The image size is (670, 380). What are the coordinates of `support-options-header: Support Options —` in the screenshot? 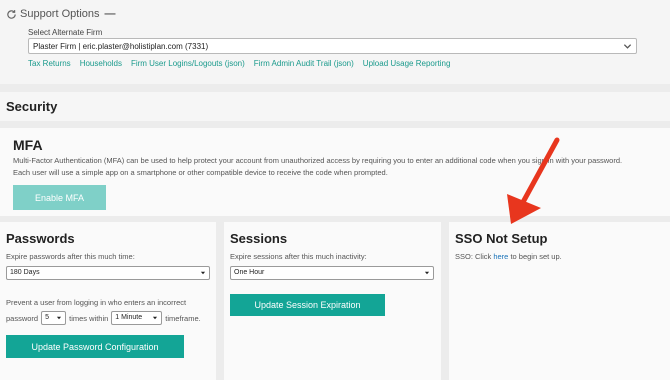 It's located at (61, 14).